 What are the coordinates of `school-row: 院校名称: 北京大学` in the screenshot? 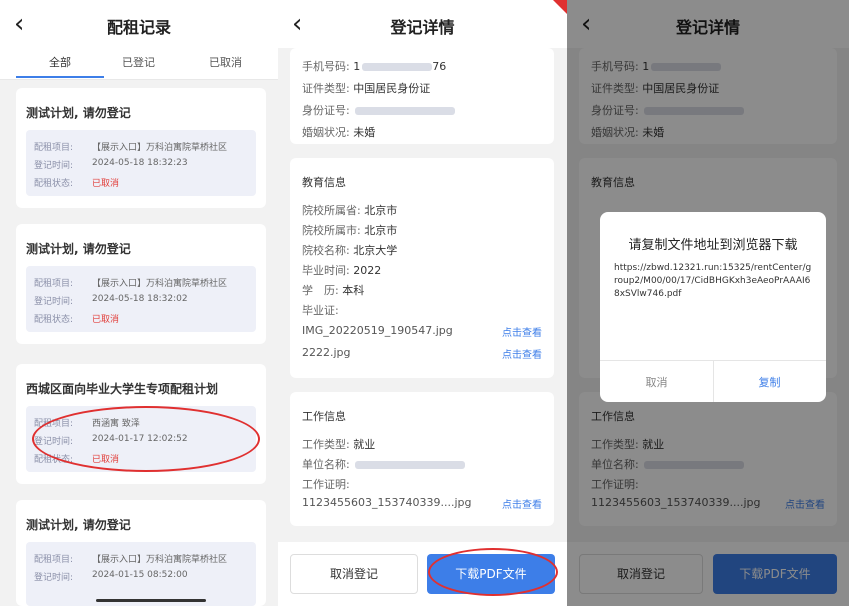 It's located at (350, 250).